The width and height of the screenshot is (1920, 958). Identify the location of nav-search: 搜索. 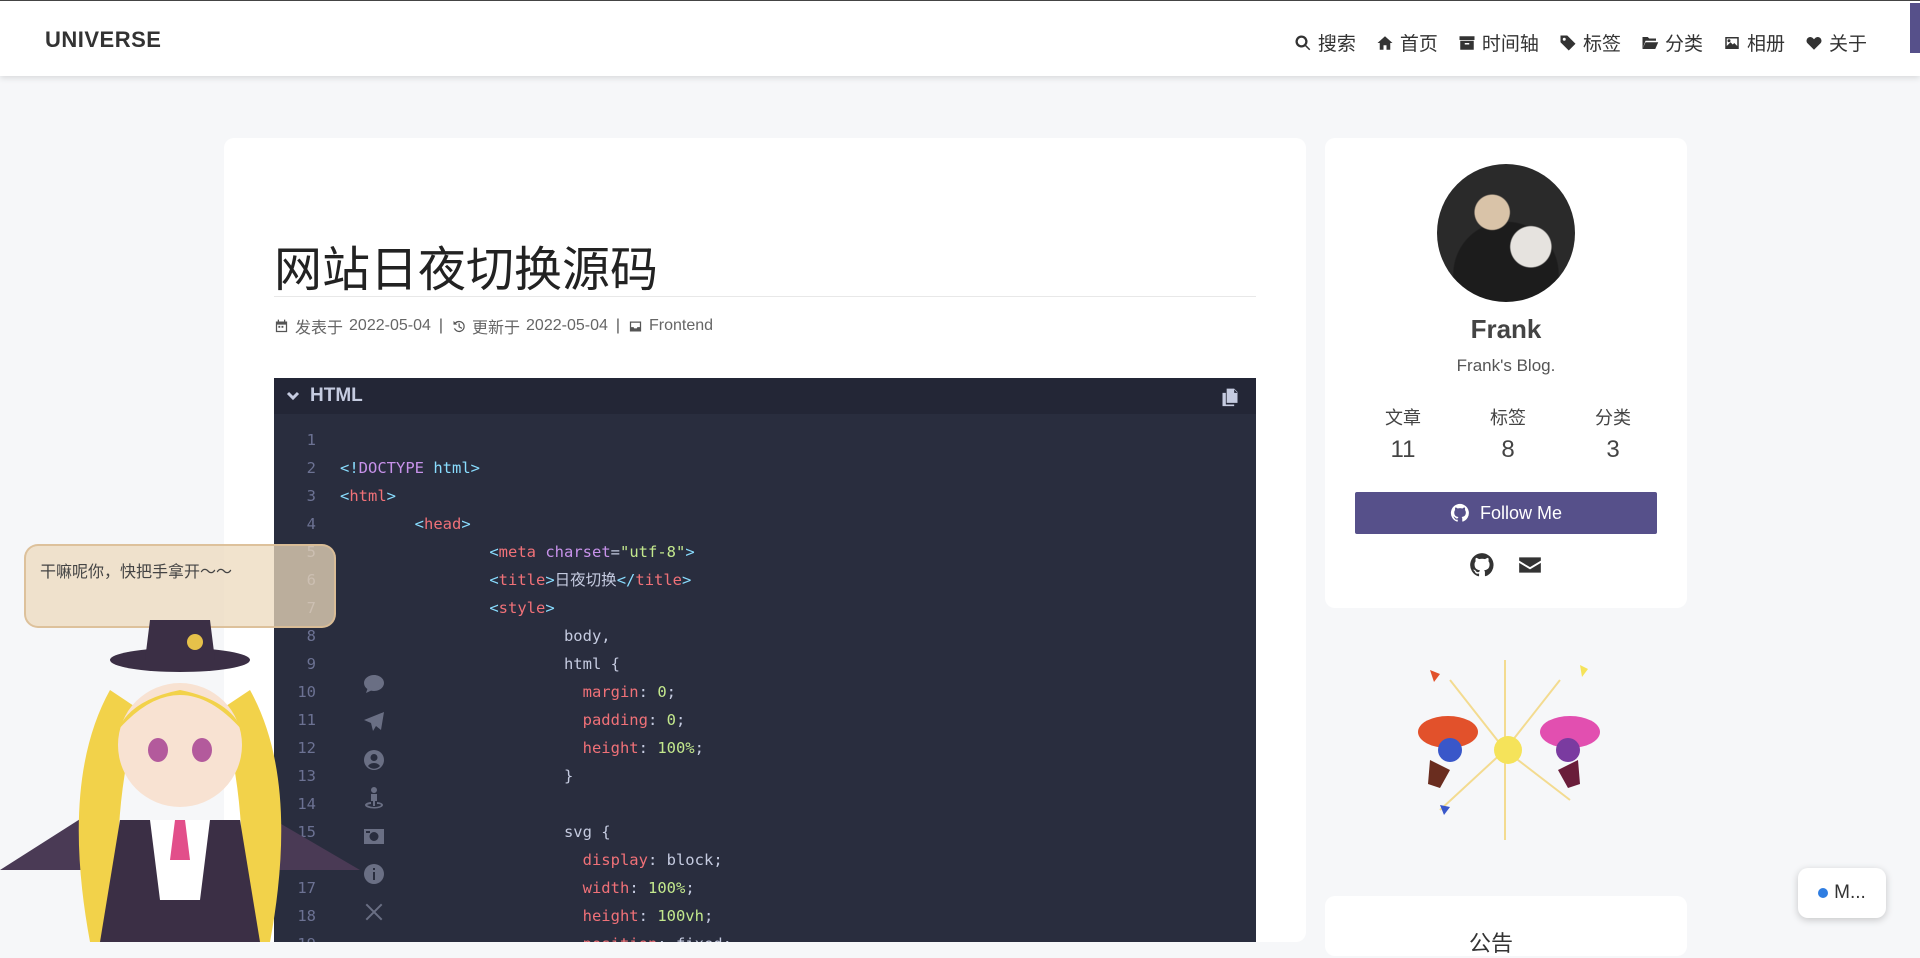
(1325, 42).